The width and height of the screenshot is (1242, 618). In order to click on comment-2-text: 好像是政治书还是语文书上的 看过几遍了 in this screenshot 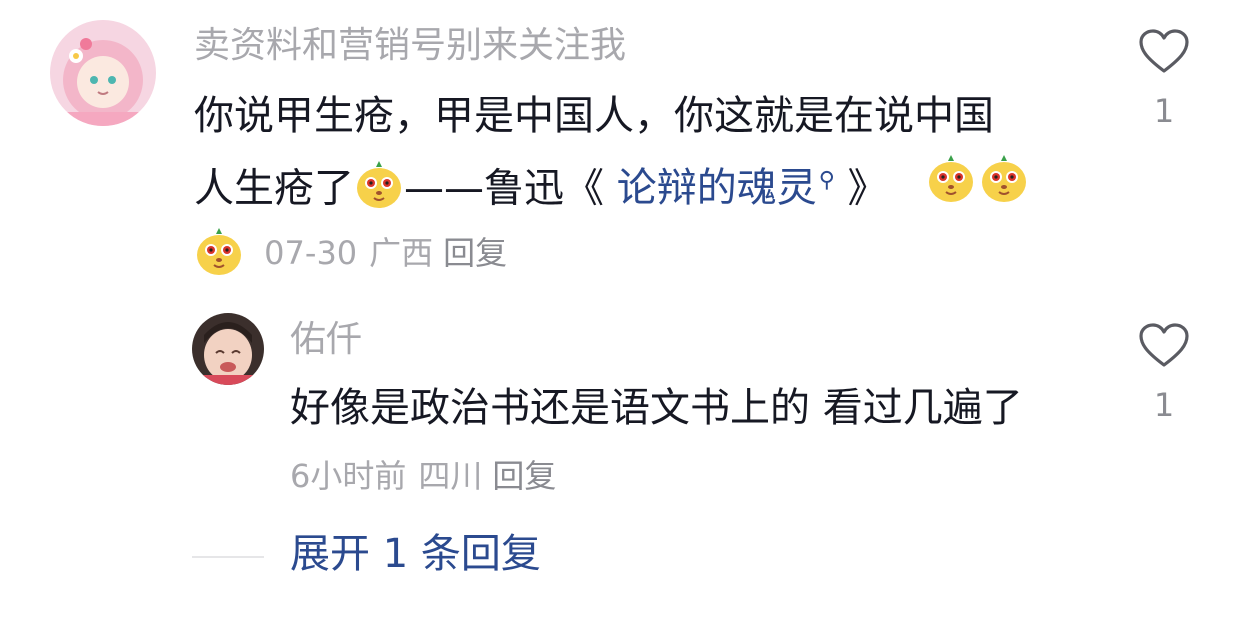, I will do `click(656, 408)`.